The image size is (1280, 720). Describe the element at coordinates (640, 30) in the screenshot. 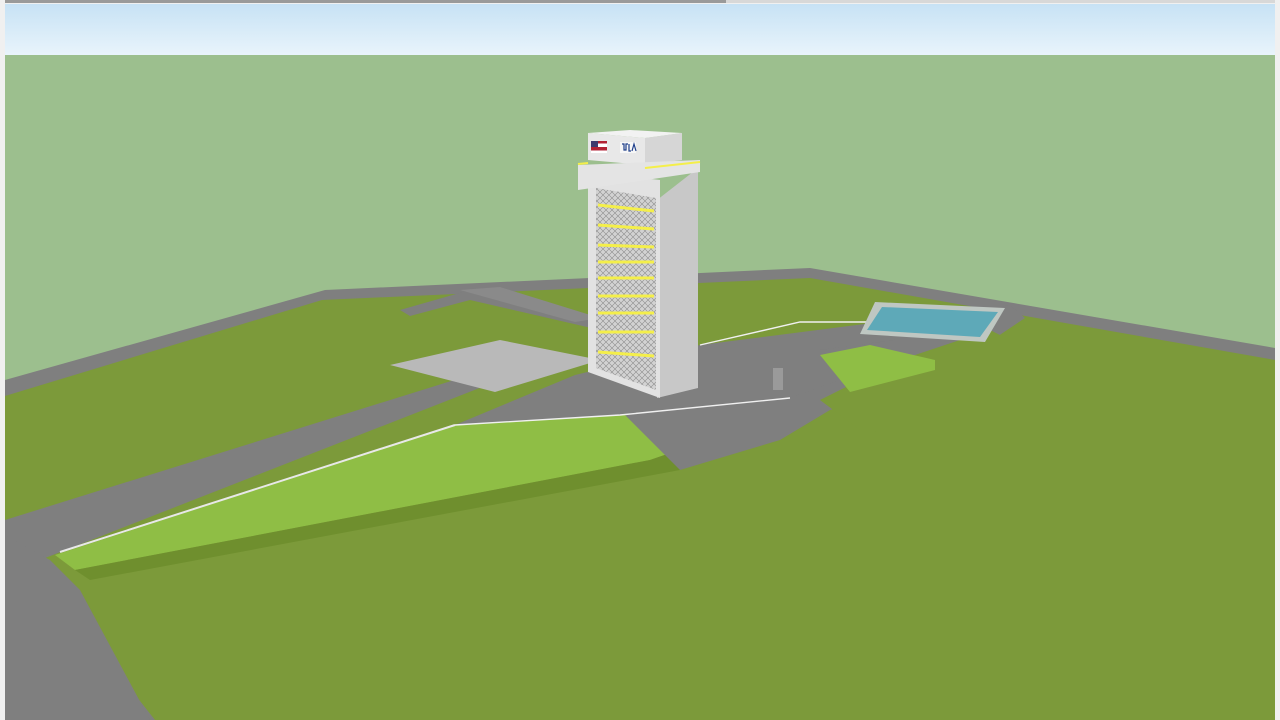

I see `sky` at that location.